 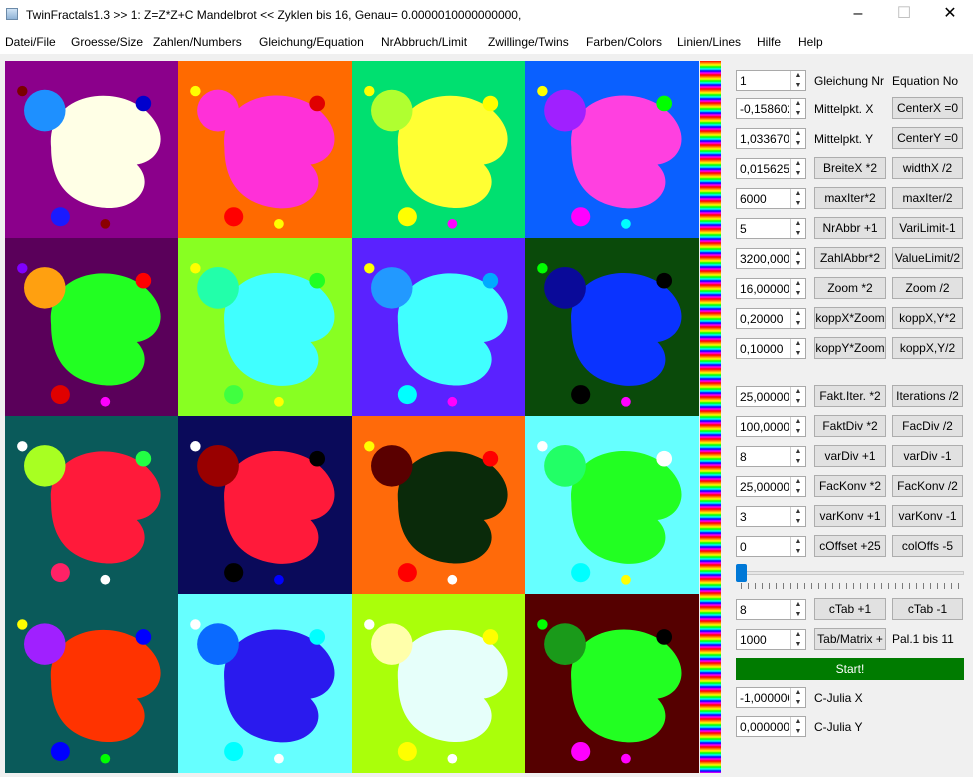 What do you see at coordinates (927, 546) in the screenshot?
I see `coloffs-minus-button: colOffs -5` at bounding box center [927, 546].